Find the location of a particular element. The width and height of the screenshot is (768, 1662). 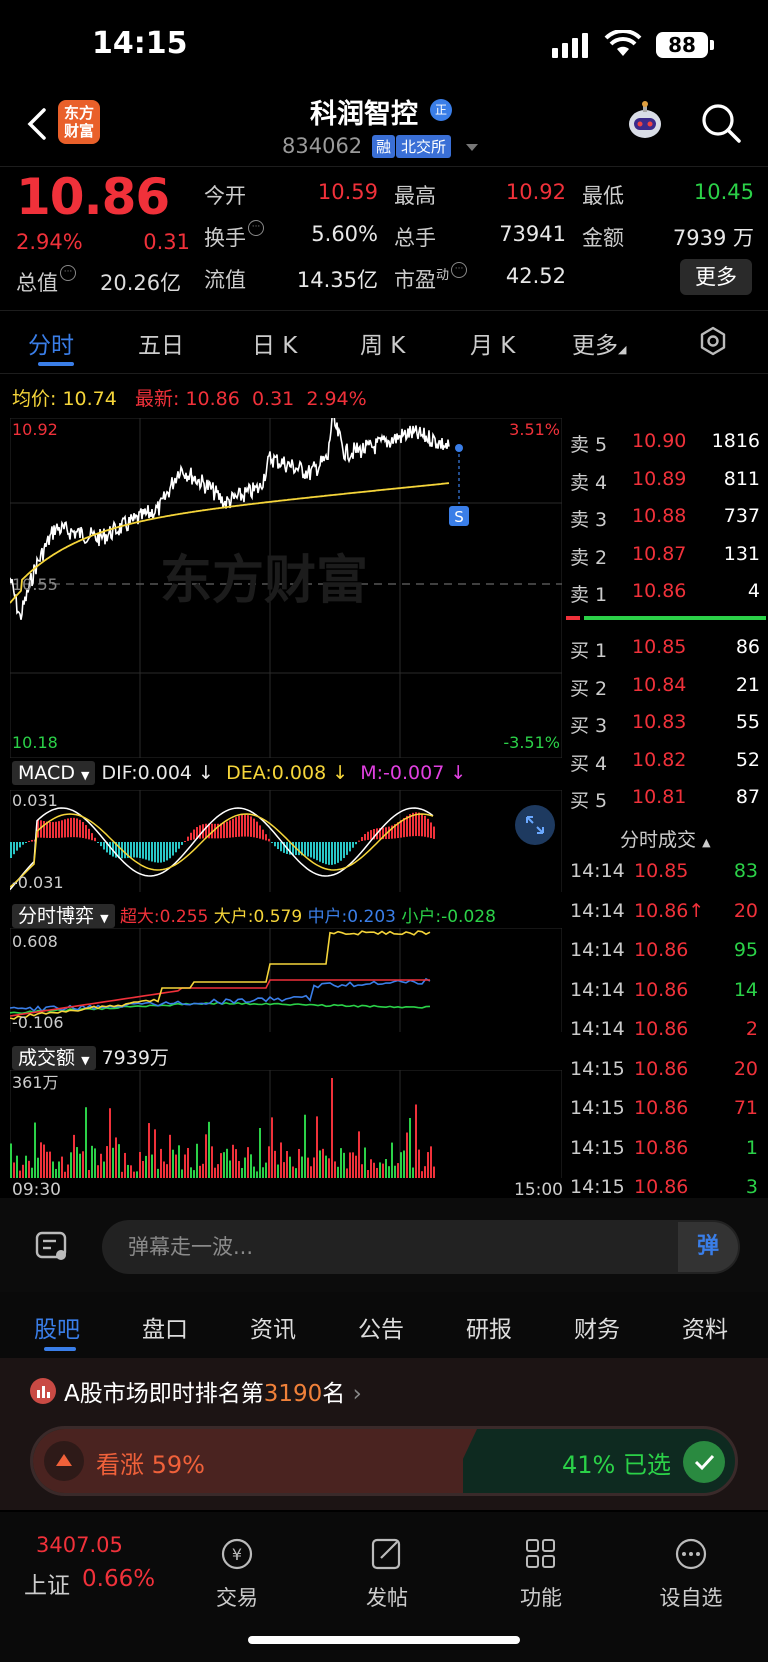

search-icon is located at coordinates (721, 123).